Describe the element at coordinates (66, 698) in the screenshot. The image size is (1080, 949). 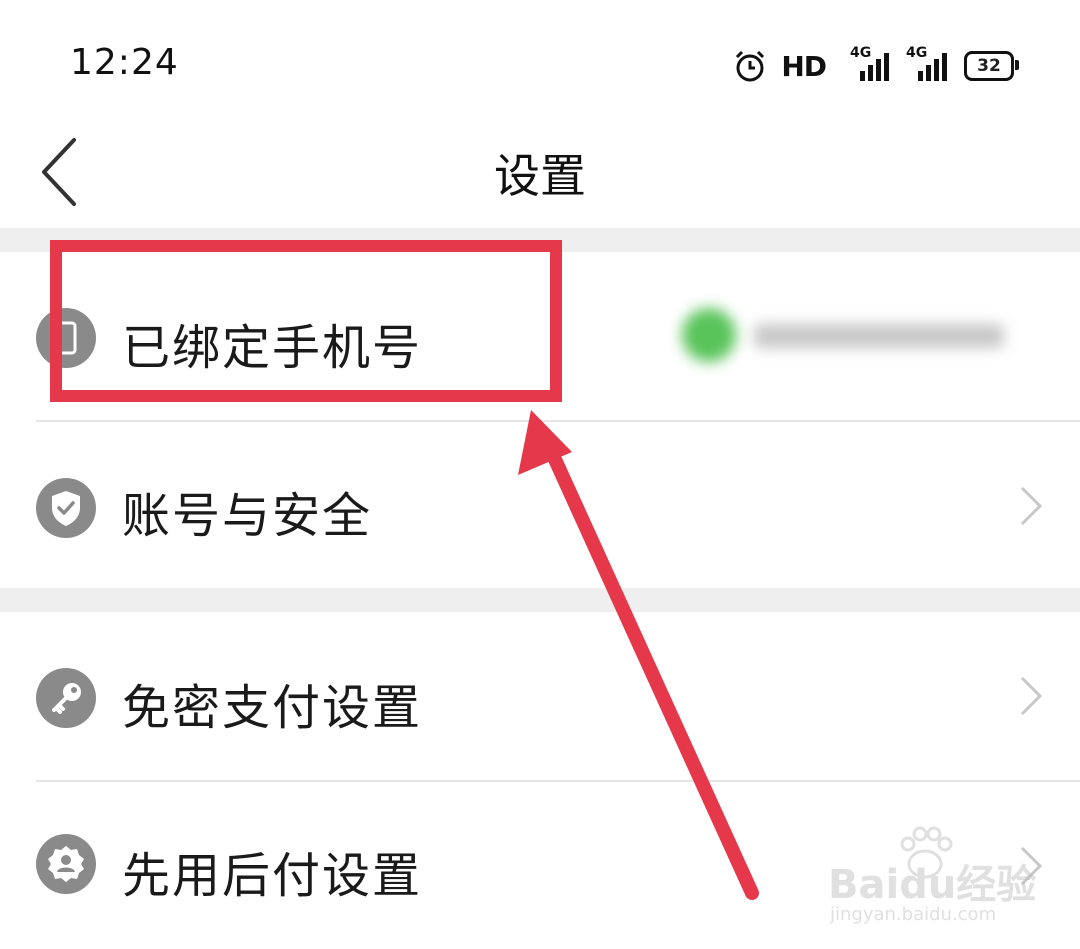
I see `key-icon` at that location.